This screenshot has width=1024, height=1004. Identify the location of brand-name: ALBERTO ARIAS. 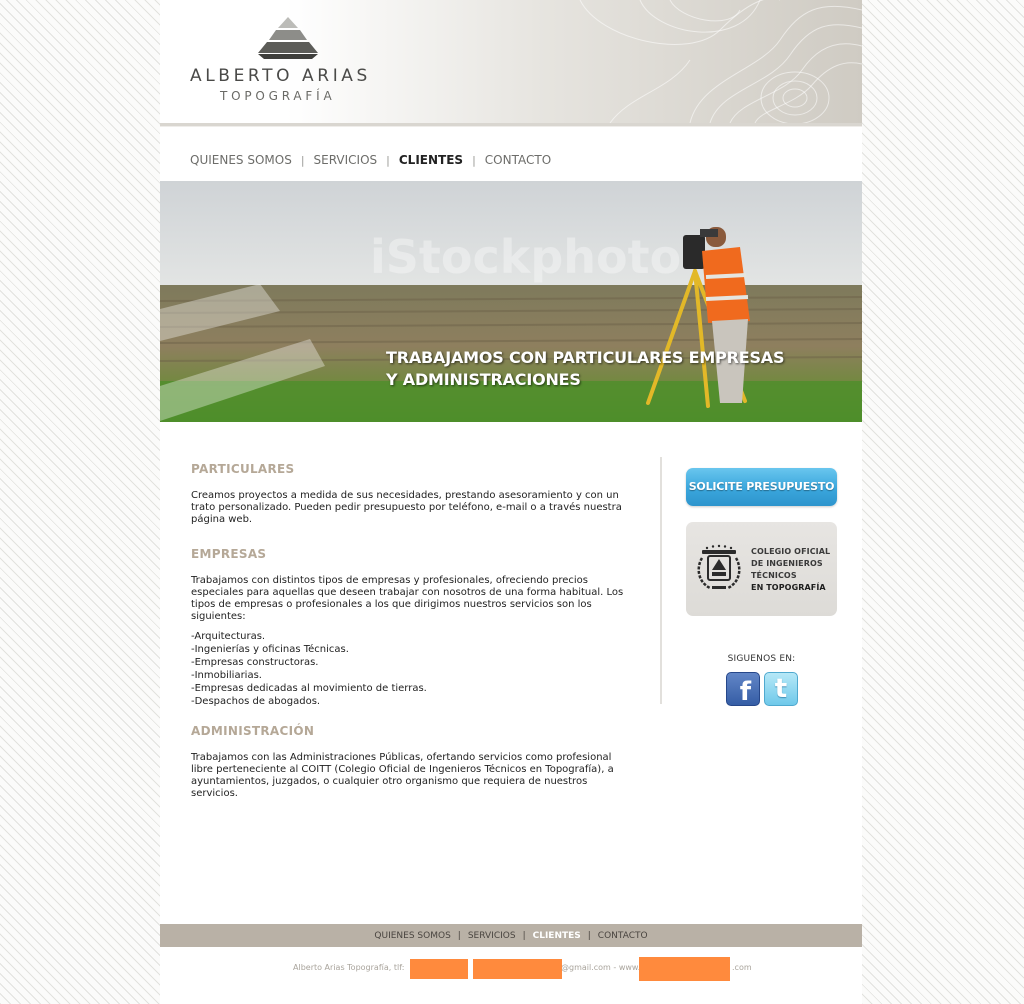
(280, 76).